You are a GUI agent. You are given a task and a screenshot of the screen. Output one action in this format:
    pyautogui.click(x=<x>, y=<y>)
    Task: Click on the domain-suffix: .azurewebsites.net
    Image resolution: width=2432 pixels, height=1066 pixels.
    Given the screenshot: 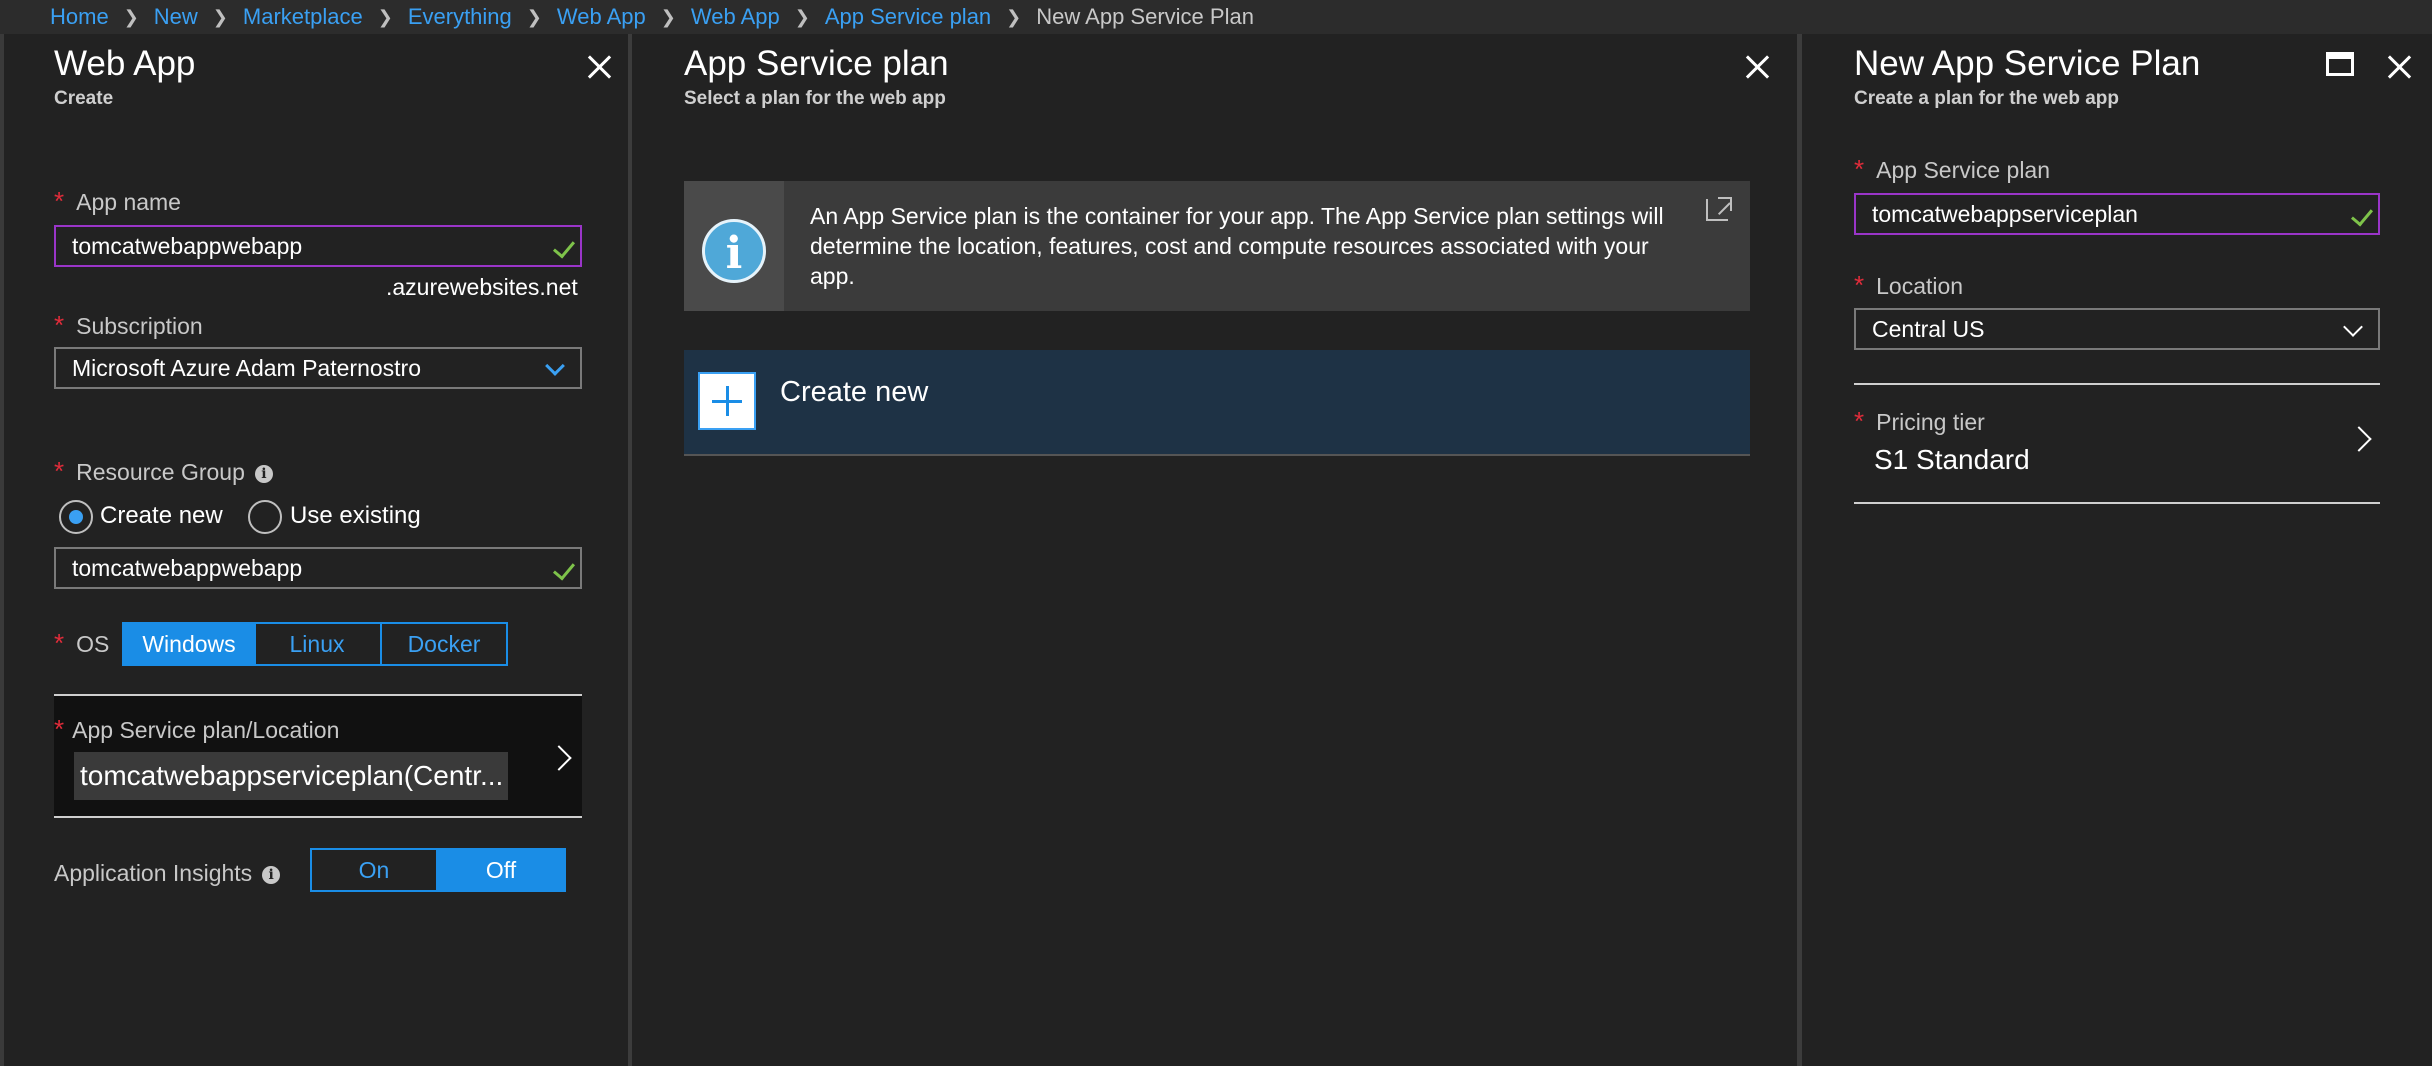 What is the action you would take?
    pyautogui.click(x=482, y=287)
    